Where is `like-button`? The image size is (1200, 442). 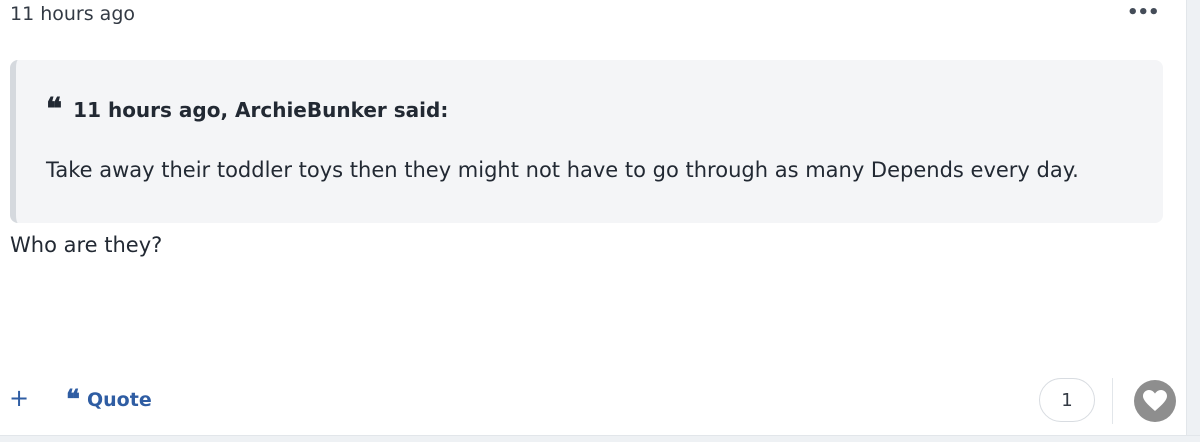
like-button is located at coordinates (1155, 401).